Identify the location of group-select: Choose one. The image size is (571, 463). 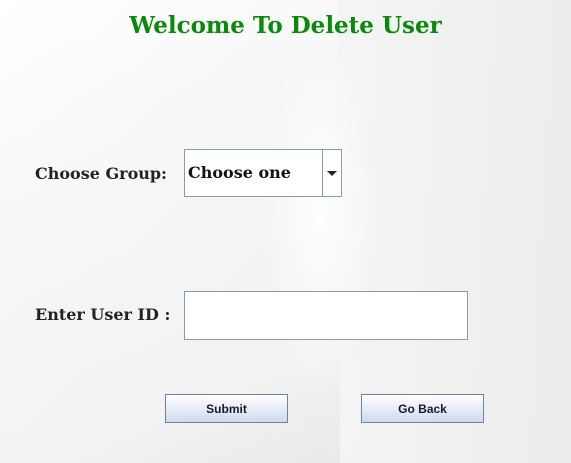
(263, 173).